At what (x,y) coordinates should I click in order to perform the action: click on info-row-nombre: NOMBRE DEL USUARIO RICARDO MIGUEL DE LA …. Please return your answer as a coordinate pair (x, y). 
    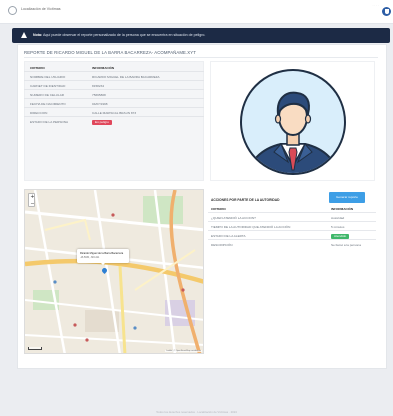
    Looking at the image, I should click on (114, 76).